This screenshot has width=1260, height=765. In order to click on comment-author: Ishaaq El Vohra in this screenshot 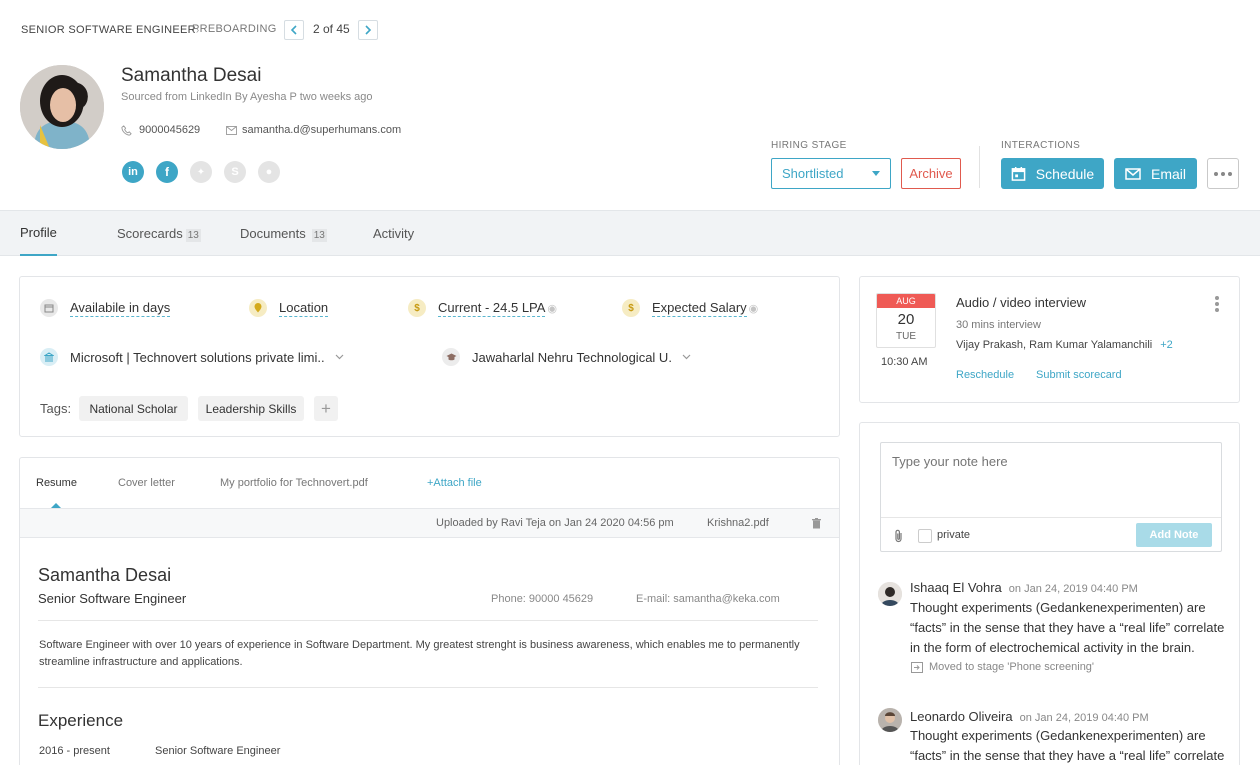, I will do `click(956, 587)`.